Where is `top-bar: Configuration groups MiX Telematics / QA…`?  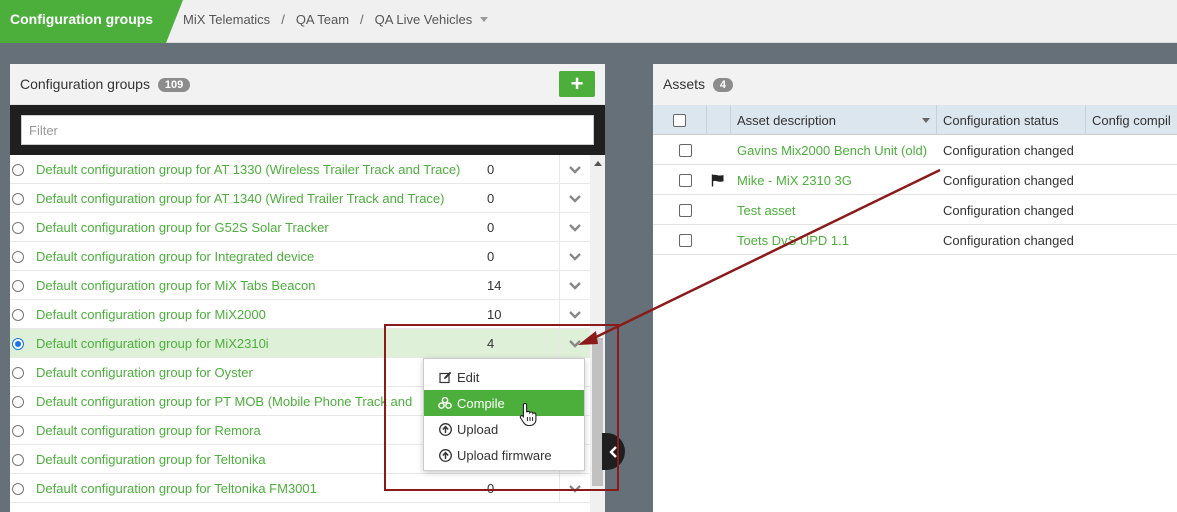
top-bar: Configuration groups MiX Telematics / QA… is located at coordinates (588, 21).